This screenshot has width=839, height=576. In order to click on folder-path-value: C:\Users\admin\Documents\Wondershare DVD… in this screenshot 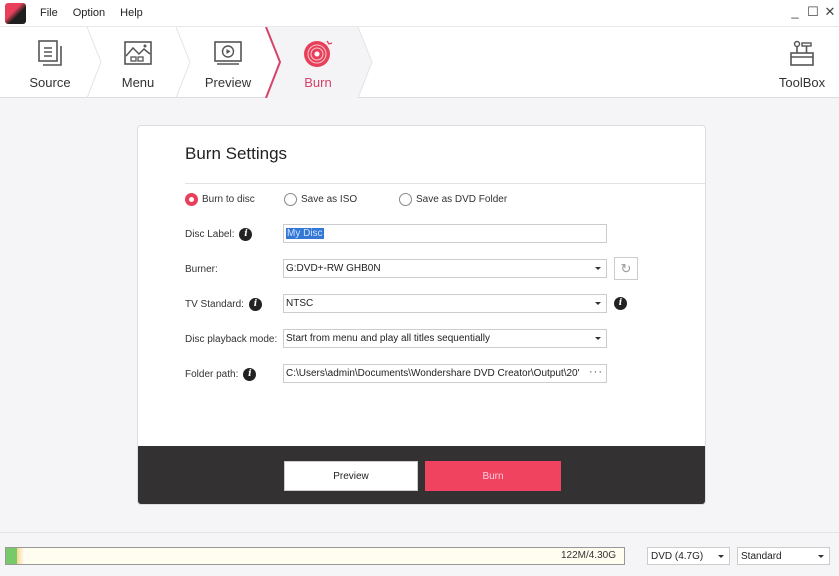, I will do `click(433, 373)`.